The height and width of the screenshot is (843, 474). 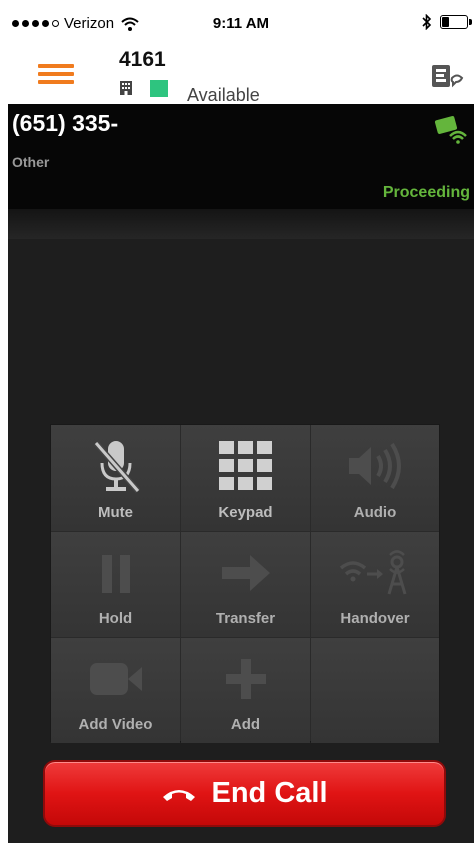 What do you see at coordinates (115, 679) in the screenshot?
I see `video-camera-icon` at bounding box center [115, 679].